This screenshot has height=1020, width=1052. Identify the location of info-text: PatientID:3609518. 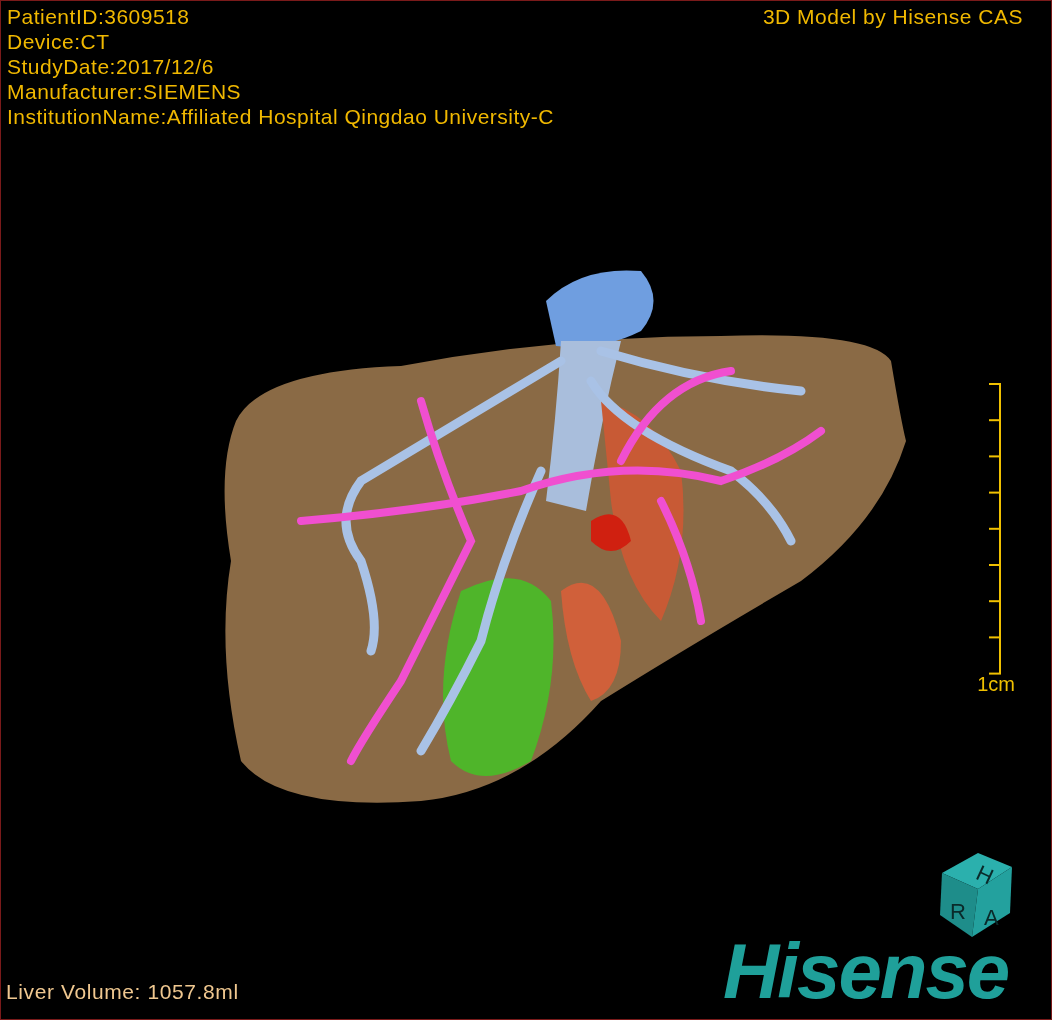
(99, 16).